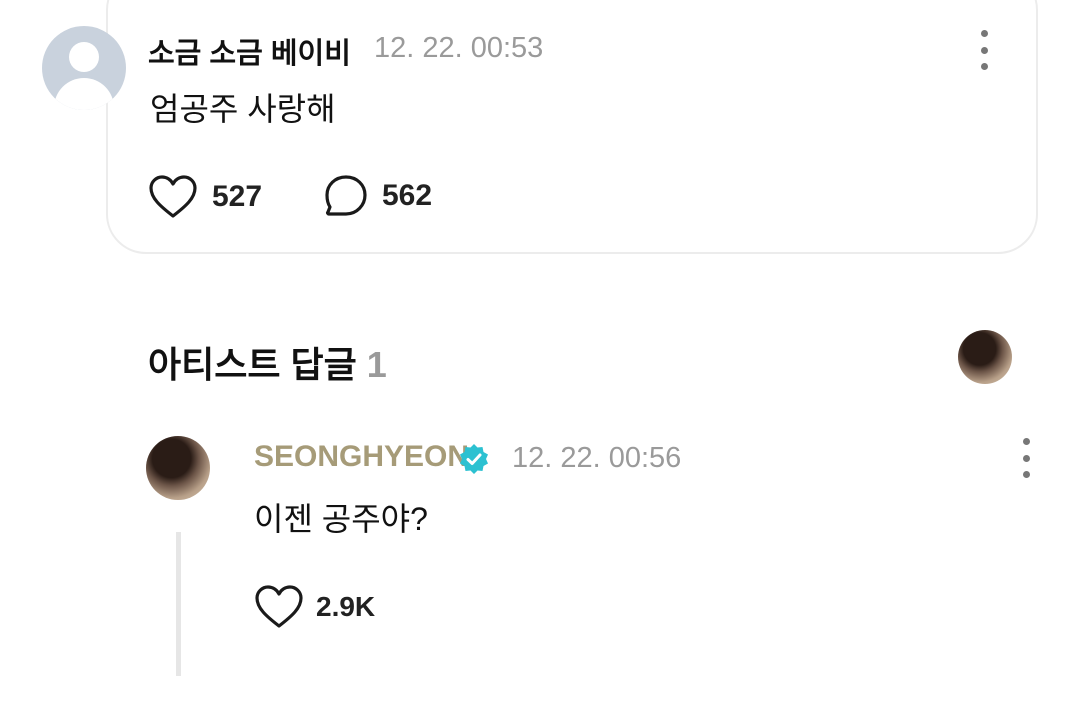 This screenshot has width=1080, height=701. I want to click on comment-like-button: 527, so click(205, 197).